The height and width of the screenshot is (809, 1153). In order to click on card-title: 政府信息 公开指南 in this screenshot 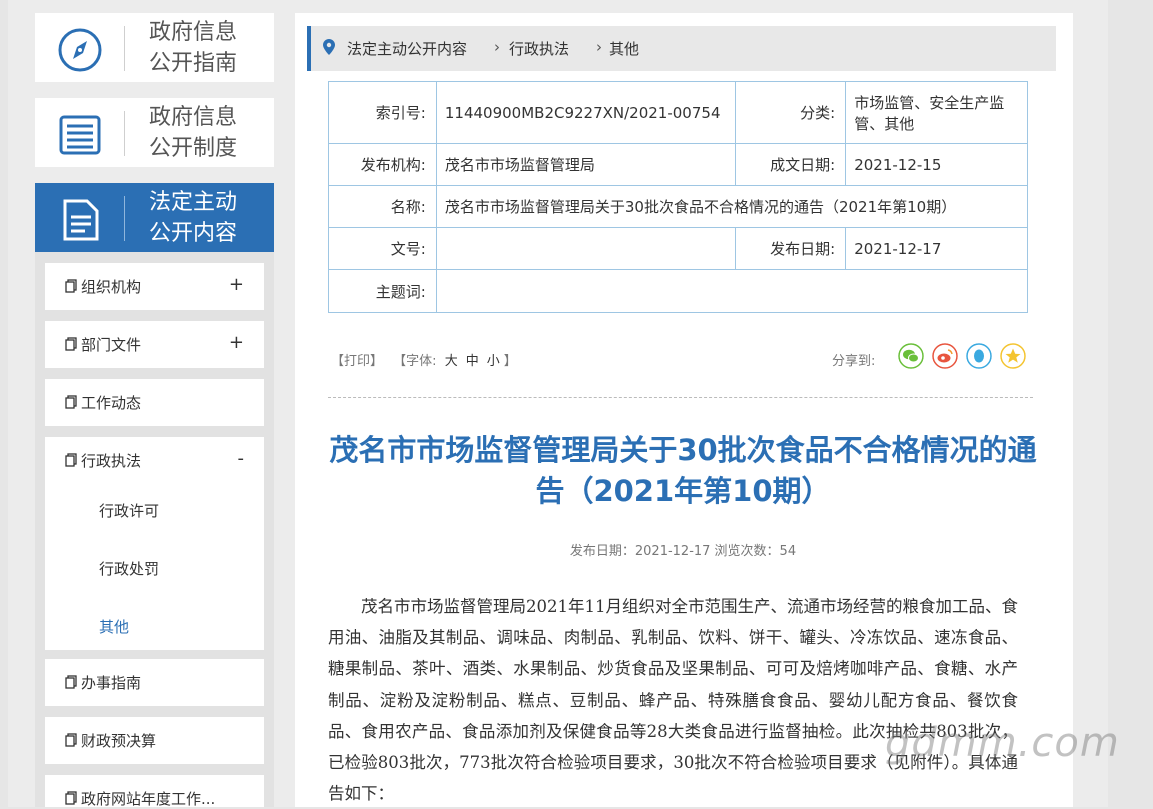, I will do `click(193, 48)`.